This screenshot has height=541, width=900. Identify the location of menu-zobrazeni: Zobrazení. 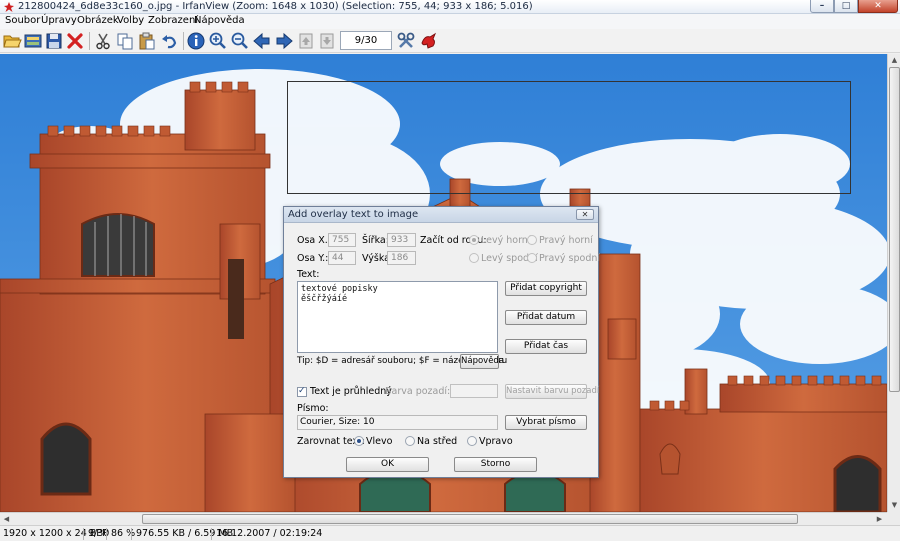
(173, 20).